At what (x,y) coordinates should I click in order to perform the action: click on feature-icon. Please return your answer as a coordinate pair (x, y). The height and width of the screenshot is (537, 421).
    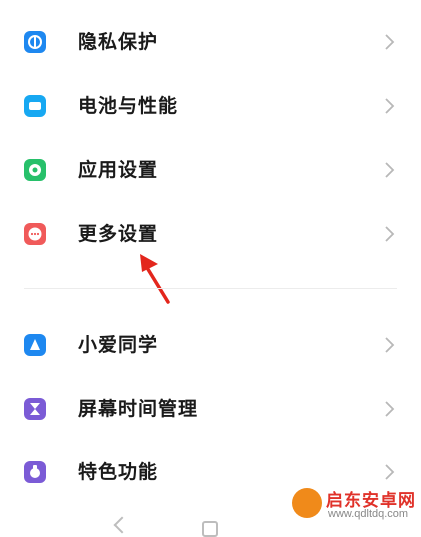
    Looking at the image, I should click on (35, 472).